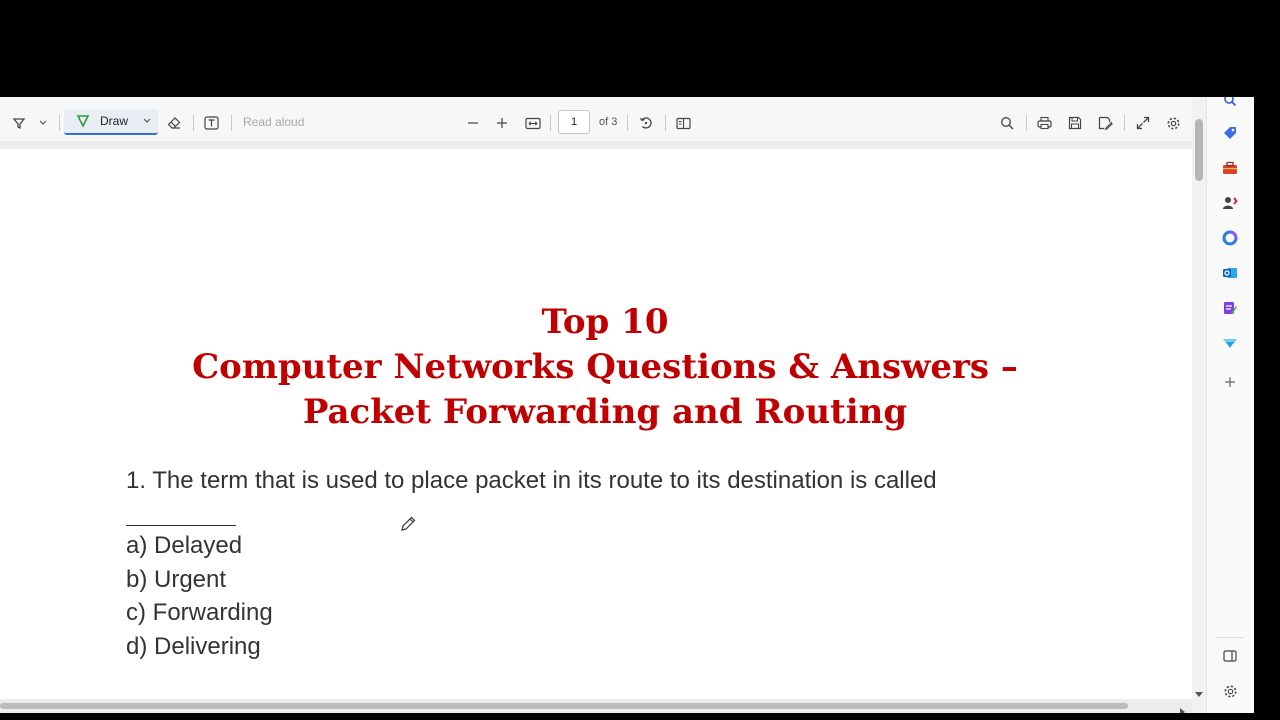 Image resolution: width=1280 pixels, height=720 pixels. What do you see at coordinates (1199, 694) in the screenshot?
I see `scroll-down-icon` at bounding box center [1199, 694].